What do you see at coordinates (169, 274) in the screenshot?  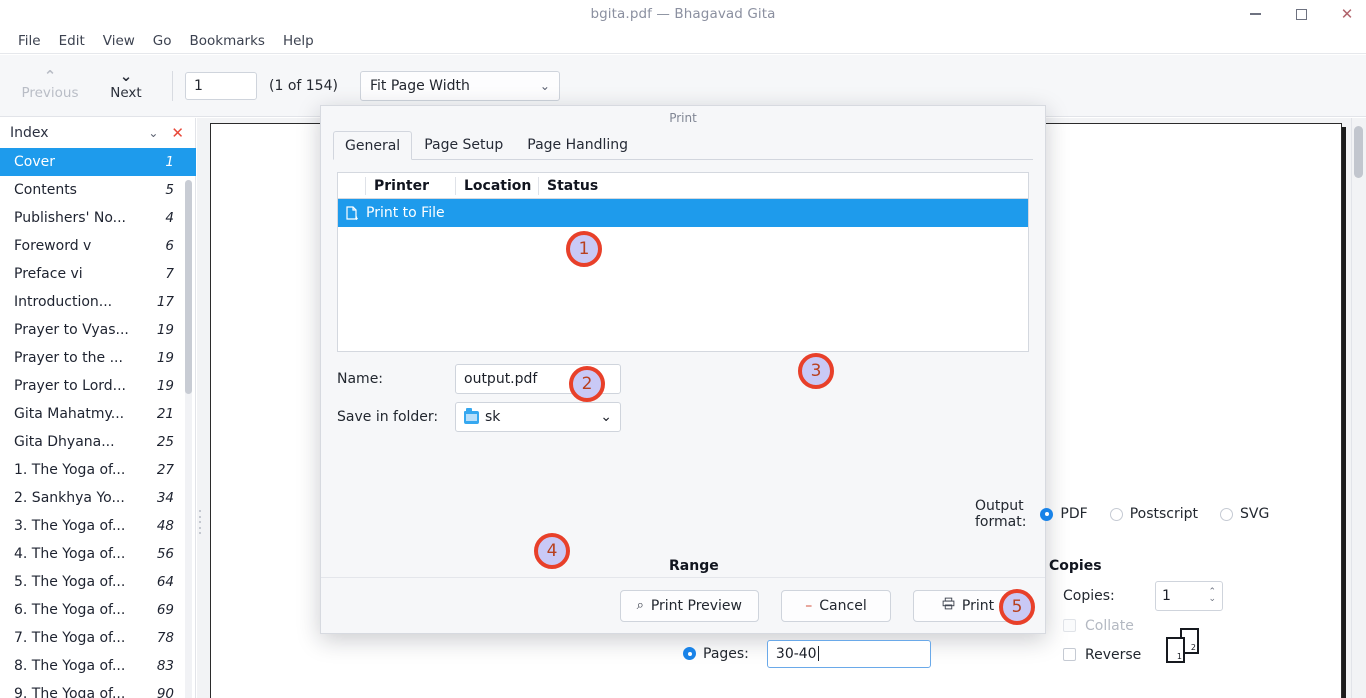 I see `index-item-page: 7` at bounding box center [169, 274].